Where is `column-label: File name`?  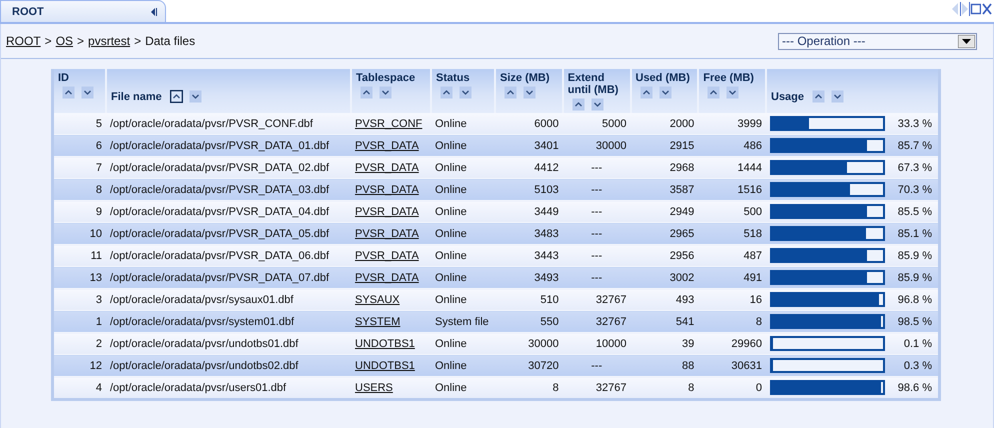
column-label: File name is located at coordinates (136, 96).